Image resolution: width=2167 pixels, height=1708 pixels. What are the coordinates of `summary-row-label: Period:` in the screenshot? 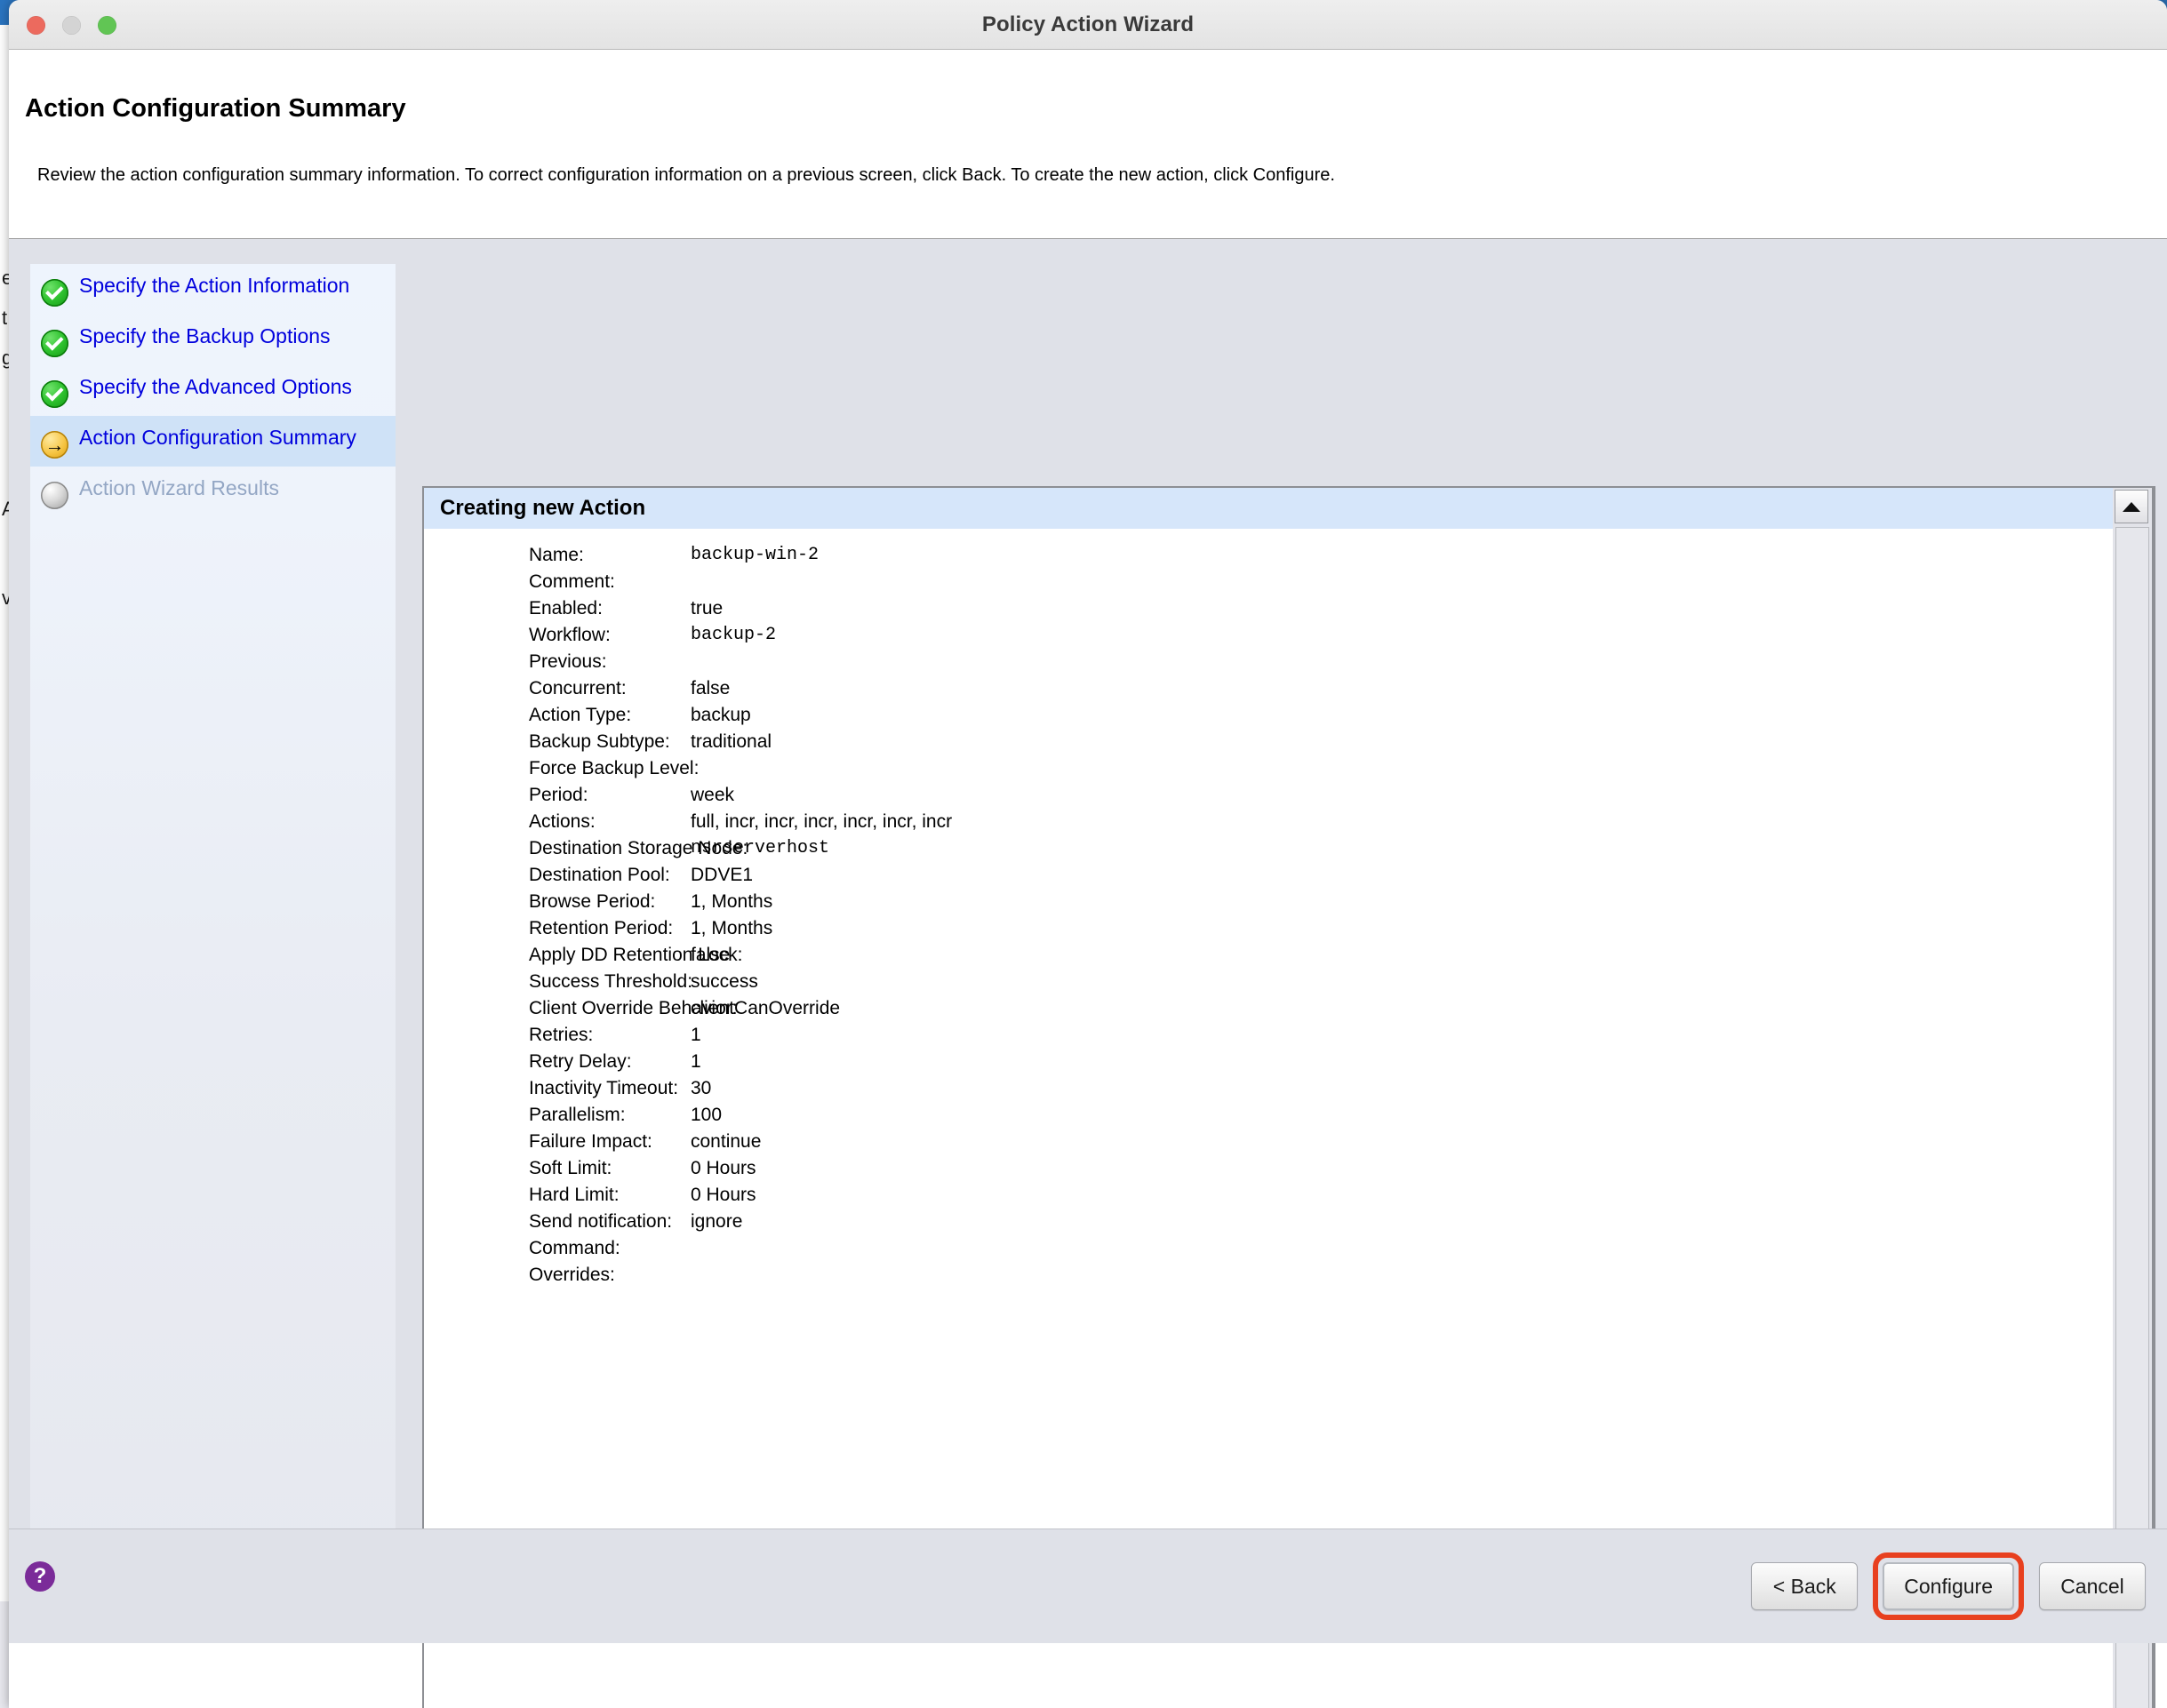 It's located at (558, 795).